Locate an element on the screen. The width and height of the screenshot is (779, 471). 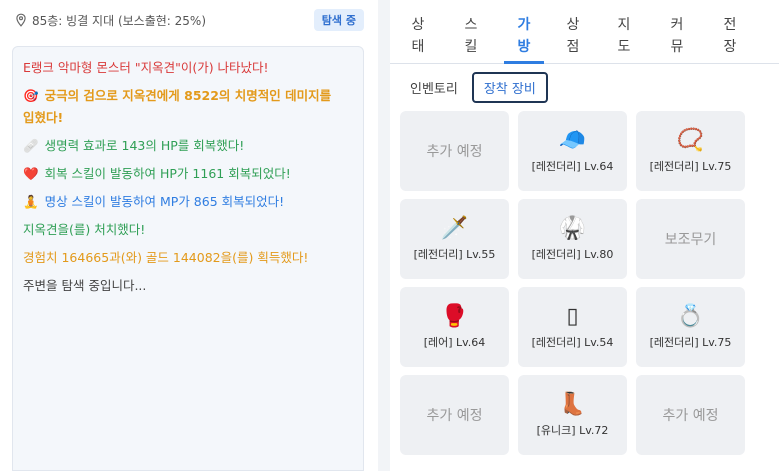
log-text: 명상 스킬이 발동하여 MP가 865 회복되었다! is located at coordinates (164, 201).